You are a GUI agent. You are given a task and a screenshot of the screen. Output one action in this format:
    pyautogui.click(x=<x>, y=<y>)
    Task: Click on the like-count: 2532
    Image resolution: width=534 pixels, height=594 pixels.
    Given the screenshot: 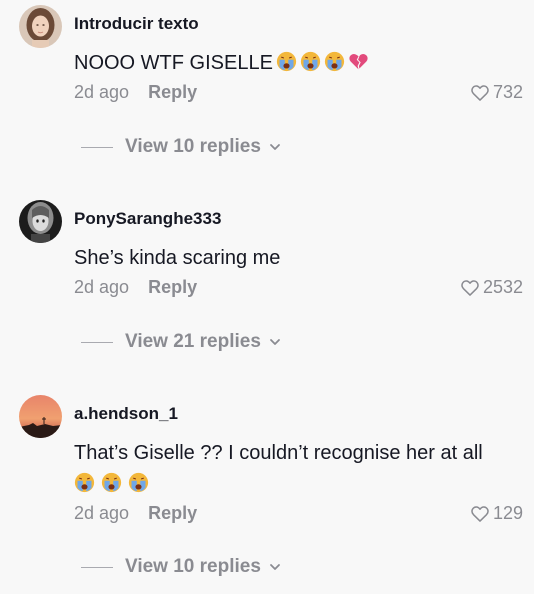 What is the action you would take?
    pyautogui.click(x=502, y=287)
    